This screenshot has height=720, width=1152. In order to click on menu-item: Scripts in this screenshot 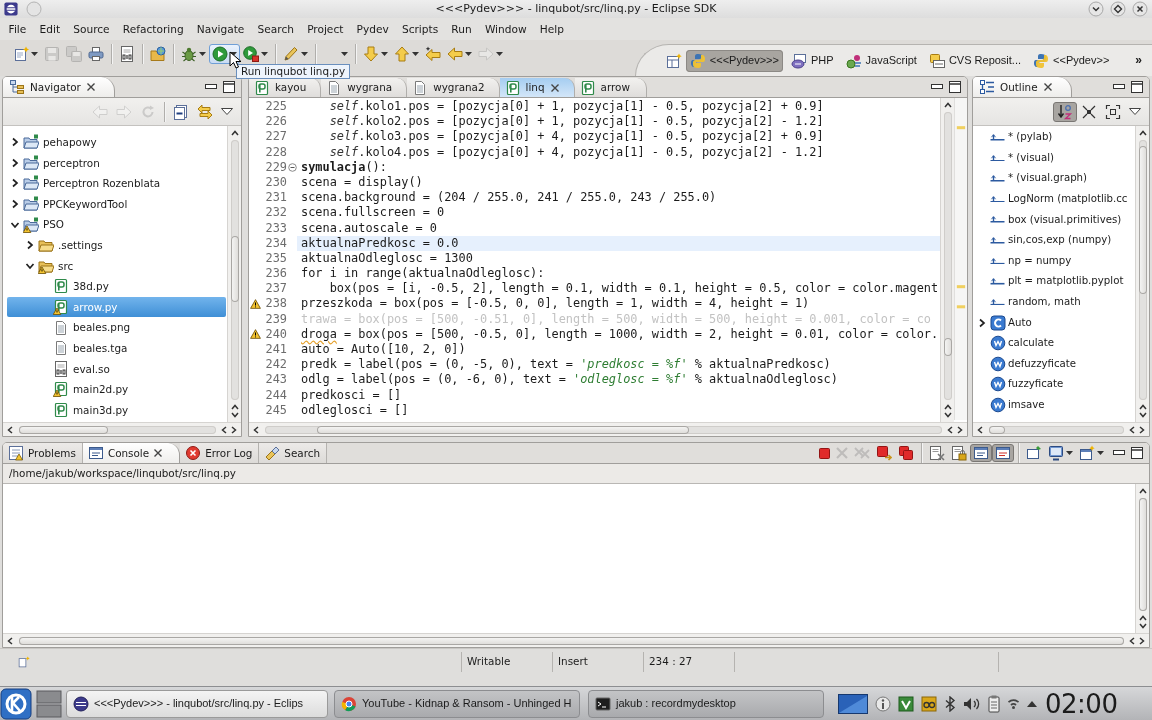, I will do `click(420, 29)`.